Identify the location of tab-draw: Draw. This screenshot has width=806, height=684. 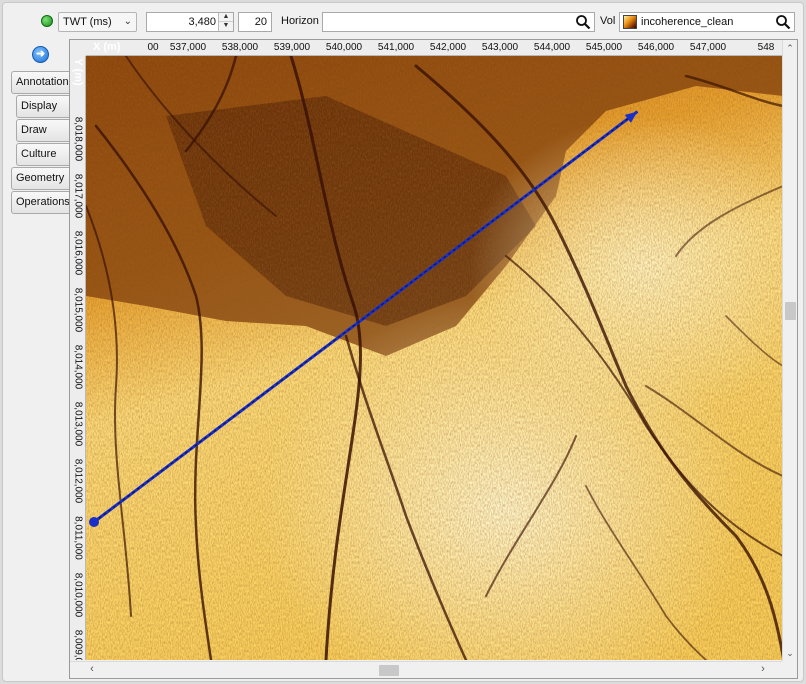
(42, 130).